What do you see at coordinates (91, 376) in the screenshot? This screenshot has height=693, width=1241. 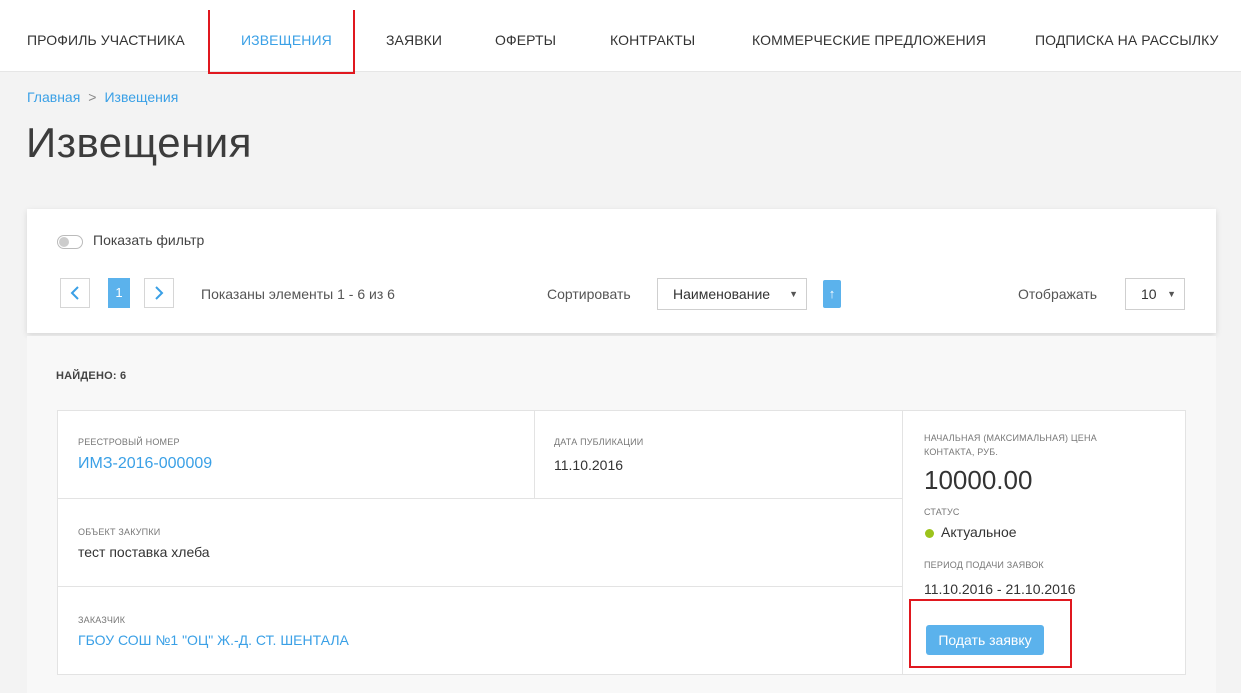 I see `found-count: НАЙДЕНО: 6` at bounding box center [91, 376].